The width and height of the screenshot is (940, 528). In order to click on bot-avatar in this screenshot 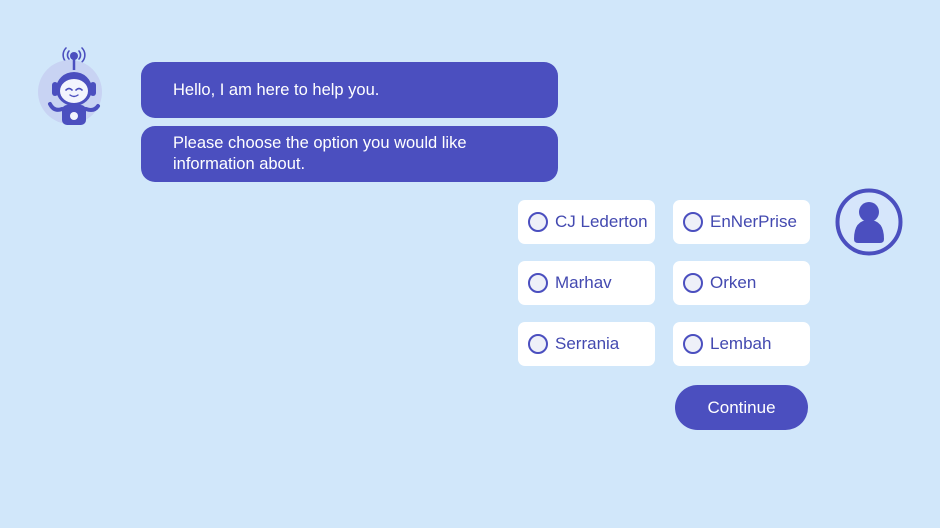, I will do `click(72, 88)`.